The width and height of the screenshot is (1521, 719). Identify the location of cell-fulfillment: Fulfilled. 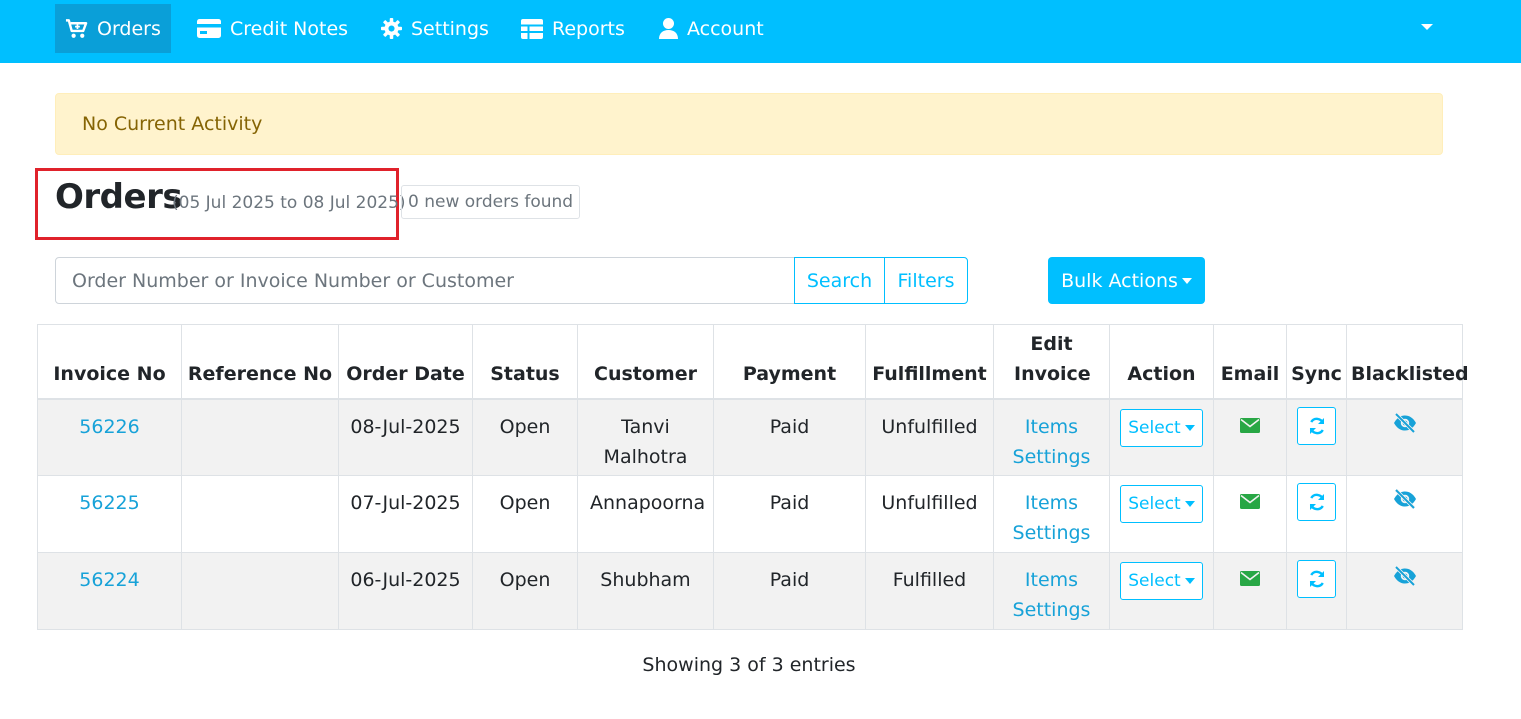
(929, 591).